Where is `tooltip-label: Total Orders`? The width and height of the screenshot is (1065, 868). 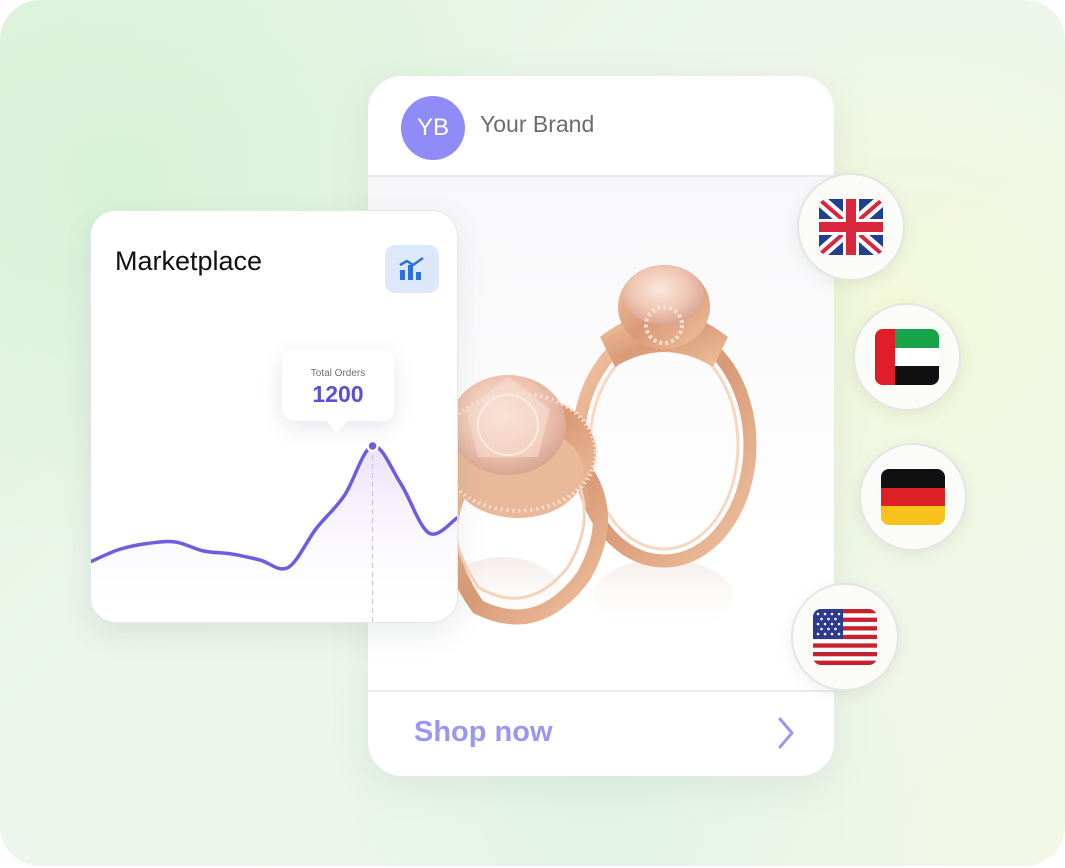
tooltip-label: Total Orders is located at coordinates (338, 373).